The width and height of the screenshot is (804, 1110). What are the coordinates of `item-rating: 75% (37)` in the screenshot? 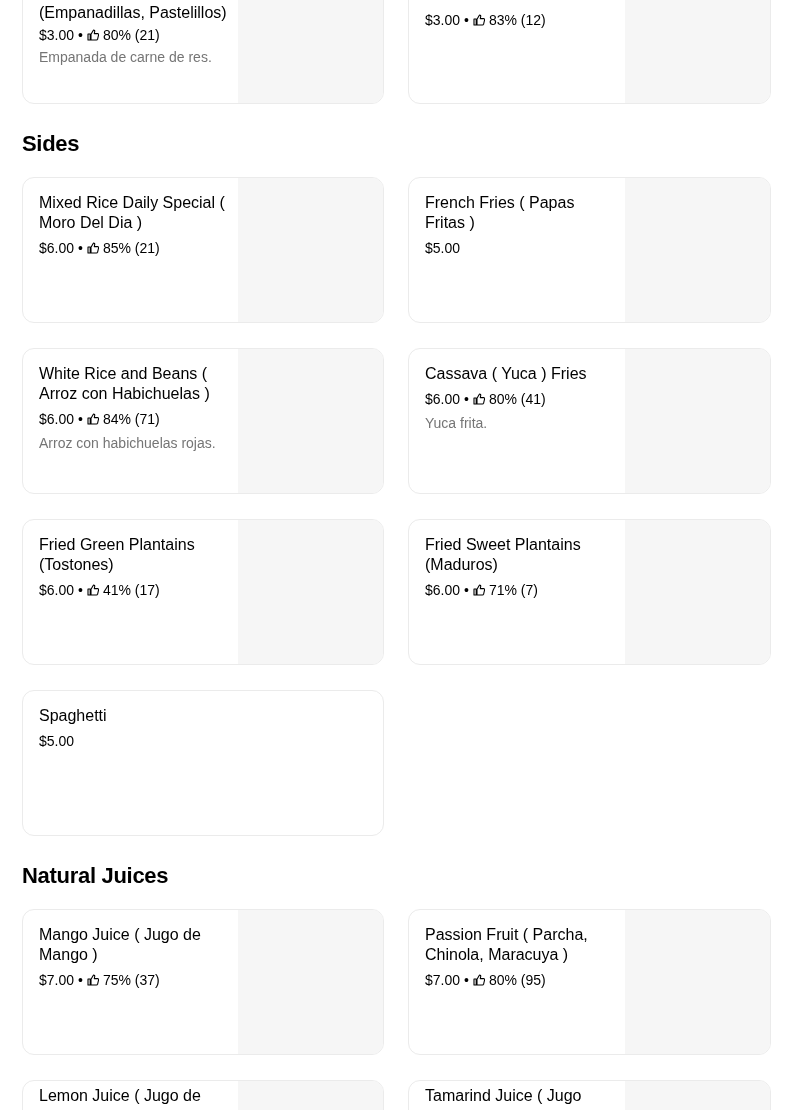 It's located at (131, 980).